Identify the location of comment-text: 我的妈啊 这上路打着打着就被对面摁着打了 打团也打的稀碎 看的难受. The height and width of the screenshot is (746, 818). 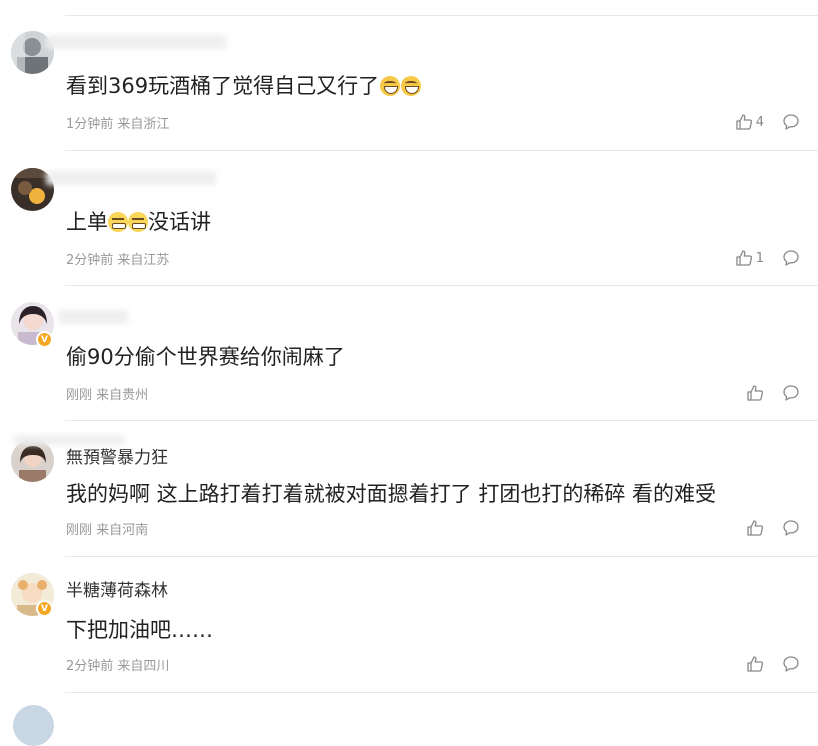
(391, 494).